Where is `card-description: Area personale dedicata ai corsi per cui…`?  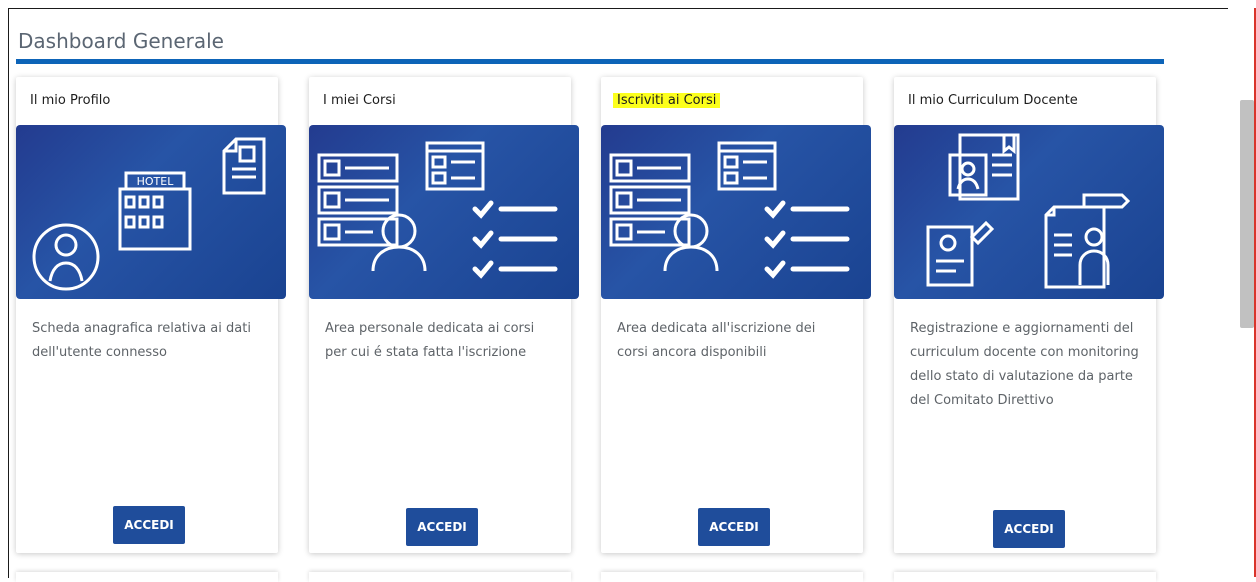 card-description: Area personale dedicata ai corsi per cui… is located at coordinates (430, 340).